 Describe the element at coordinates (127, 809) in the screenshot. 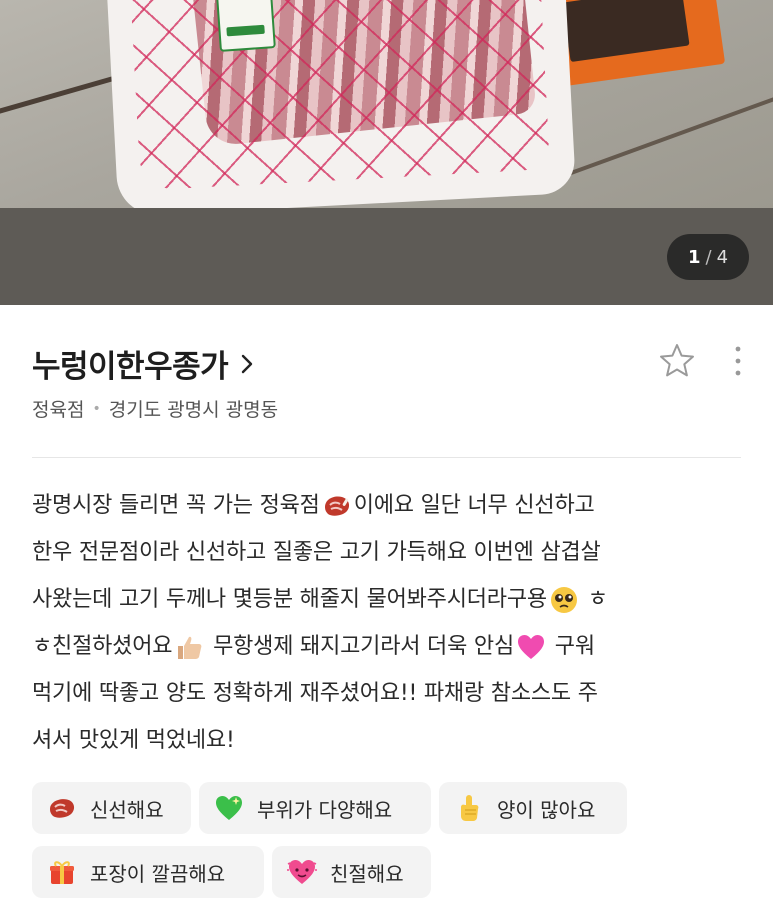

I see `keyword-tag-label: 신선해요` at that location.